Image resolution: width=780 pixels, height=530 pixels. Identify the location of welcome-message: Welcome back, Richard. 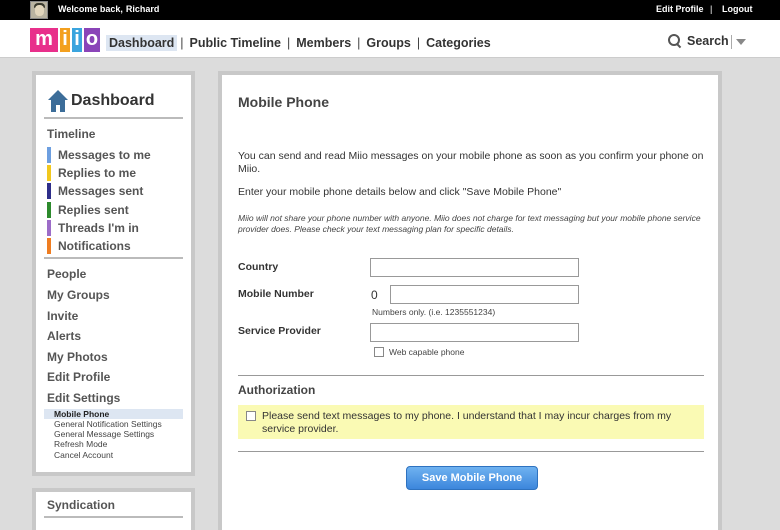
(108, 9).